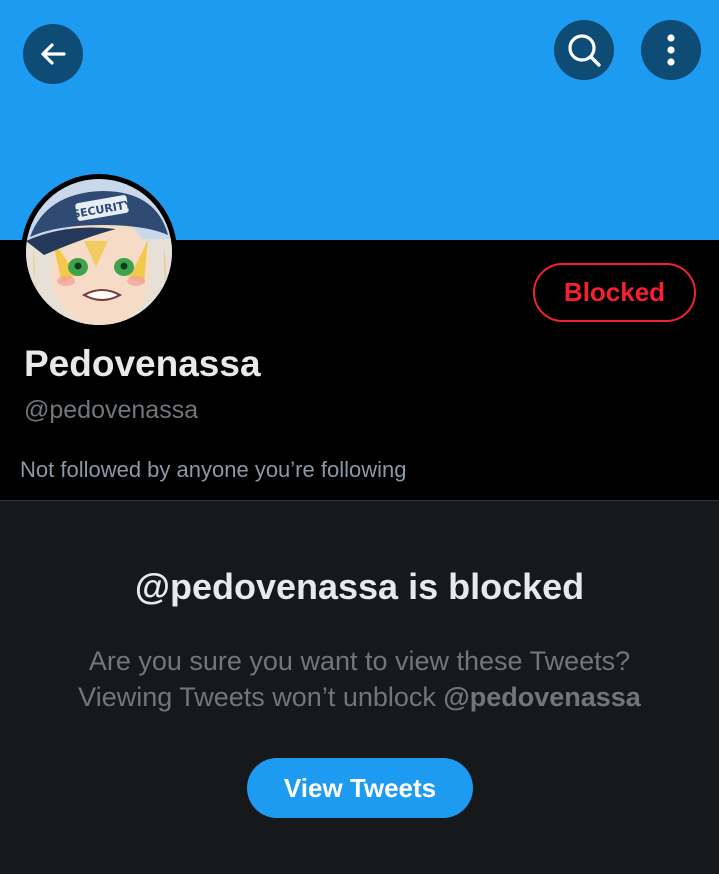 The height and width of the screenshot is (874, 719). What do you see at coordinates (614, 292) in the screenshot?
I see `blocked-button: Blocked` at bounding box center [614, 292].